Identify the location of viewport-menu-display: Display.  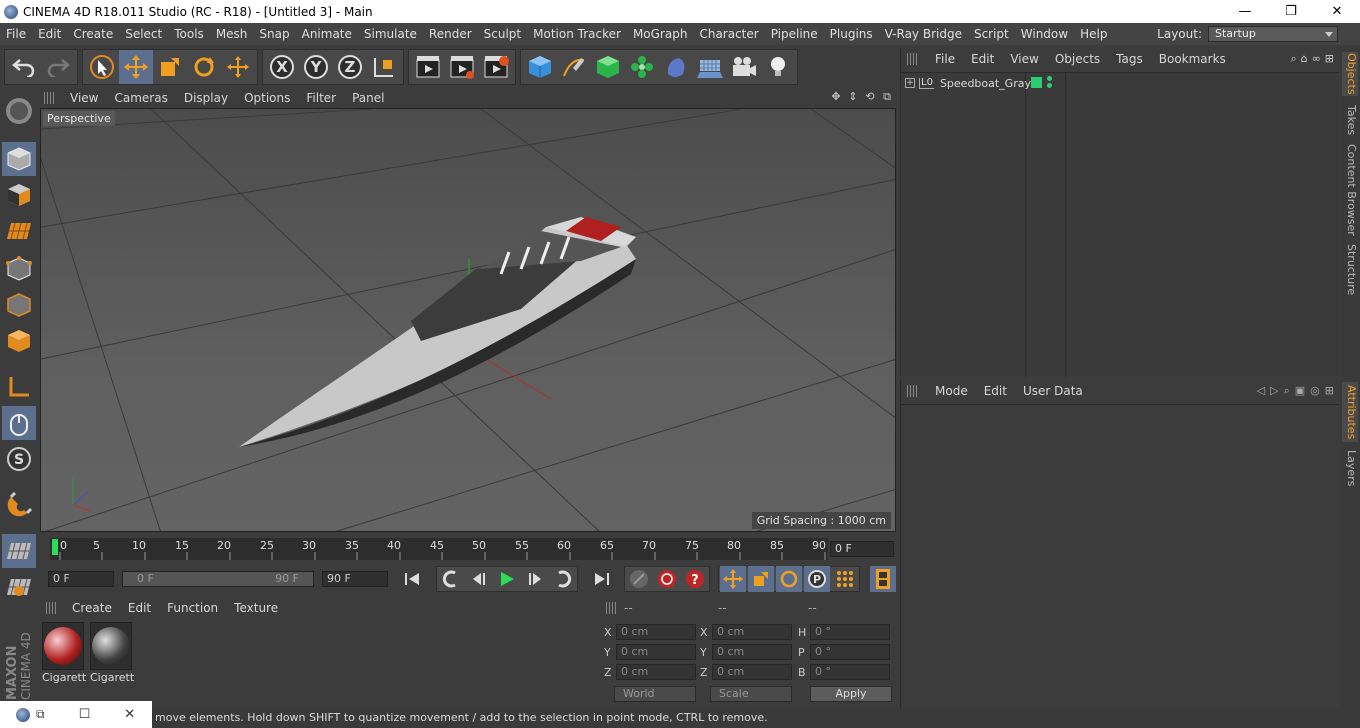
(206, 98).